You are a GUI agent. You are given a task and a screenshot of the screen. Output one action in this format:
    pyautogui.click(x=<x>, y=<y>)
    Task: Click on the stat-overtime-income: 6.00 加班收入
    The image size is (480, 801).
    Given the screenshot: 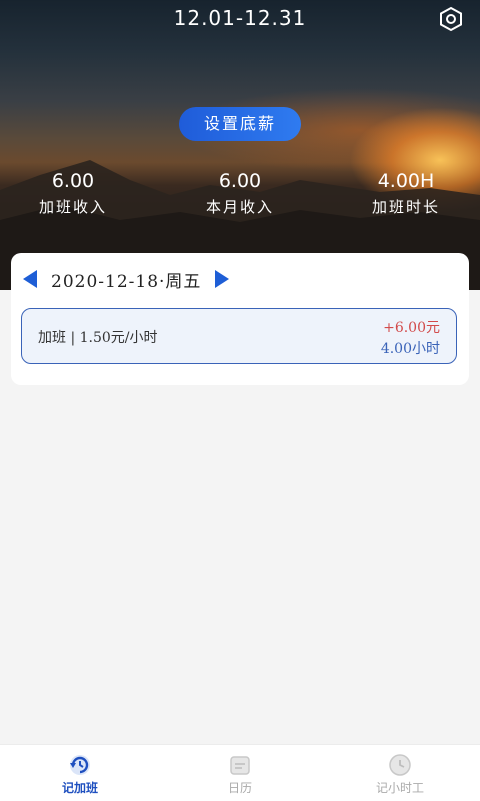 What is the action you would take?
    pyautogui.click(x=76, y=193)
    